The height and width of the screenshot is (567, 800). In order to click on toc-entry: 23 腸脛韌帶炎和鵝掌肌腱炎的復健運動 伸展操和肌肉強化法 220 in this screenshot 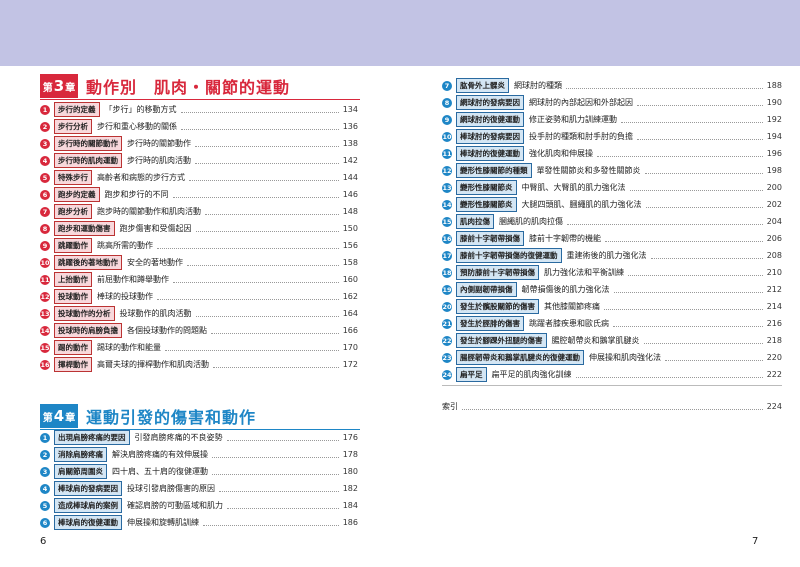, I will do `click(612, 357)`.